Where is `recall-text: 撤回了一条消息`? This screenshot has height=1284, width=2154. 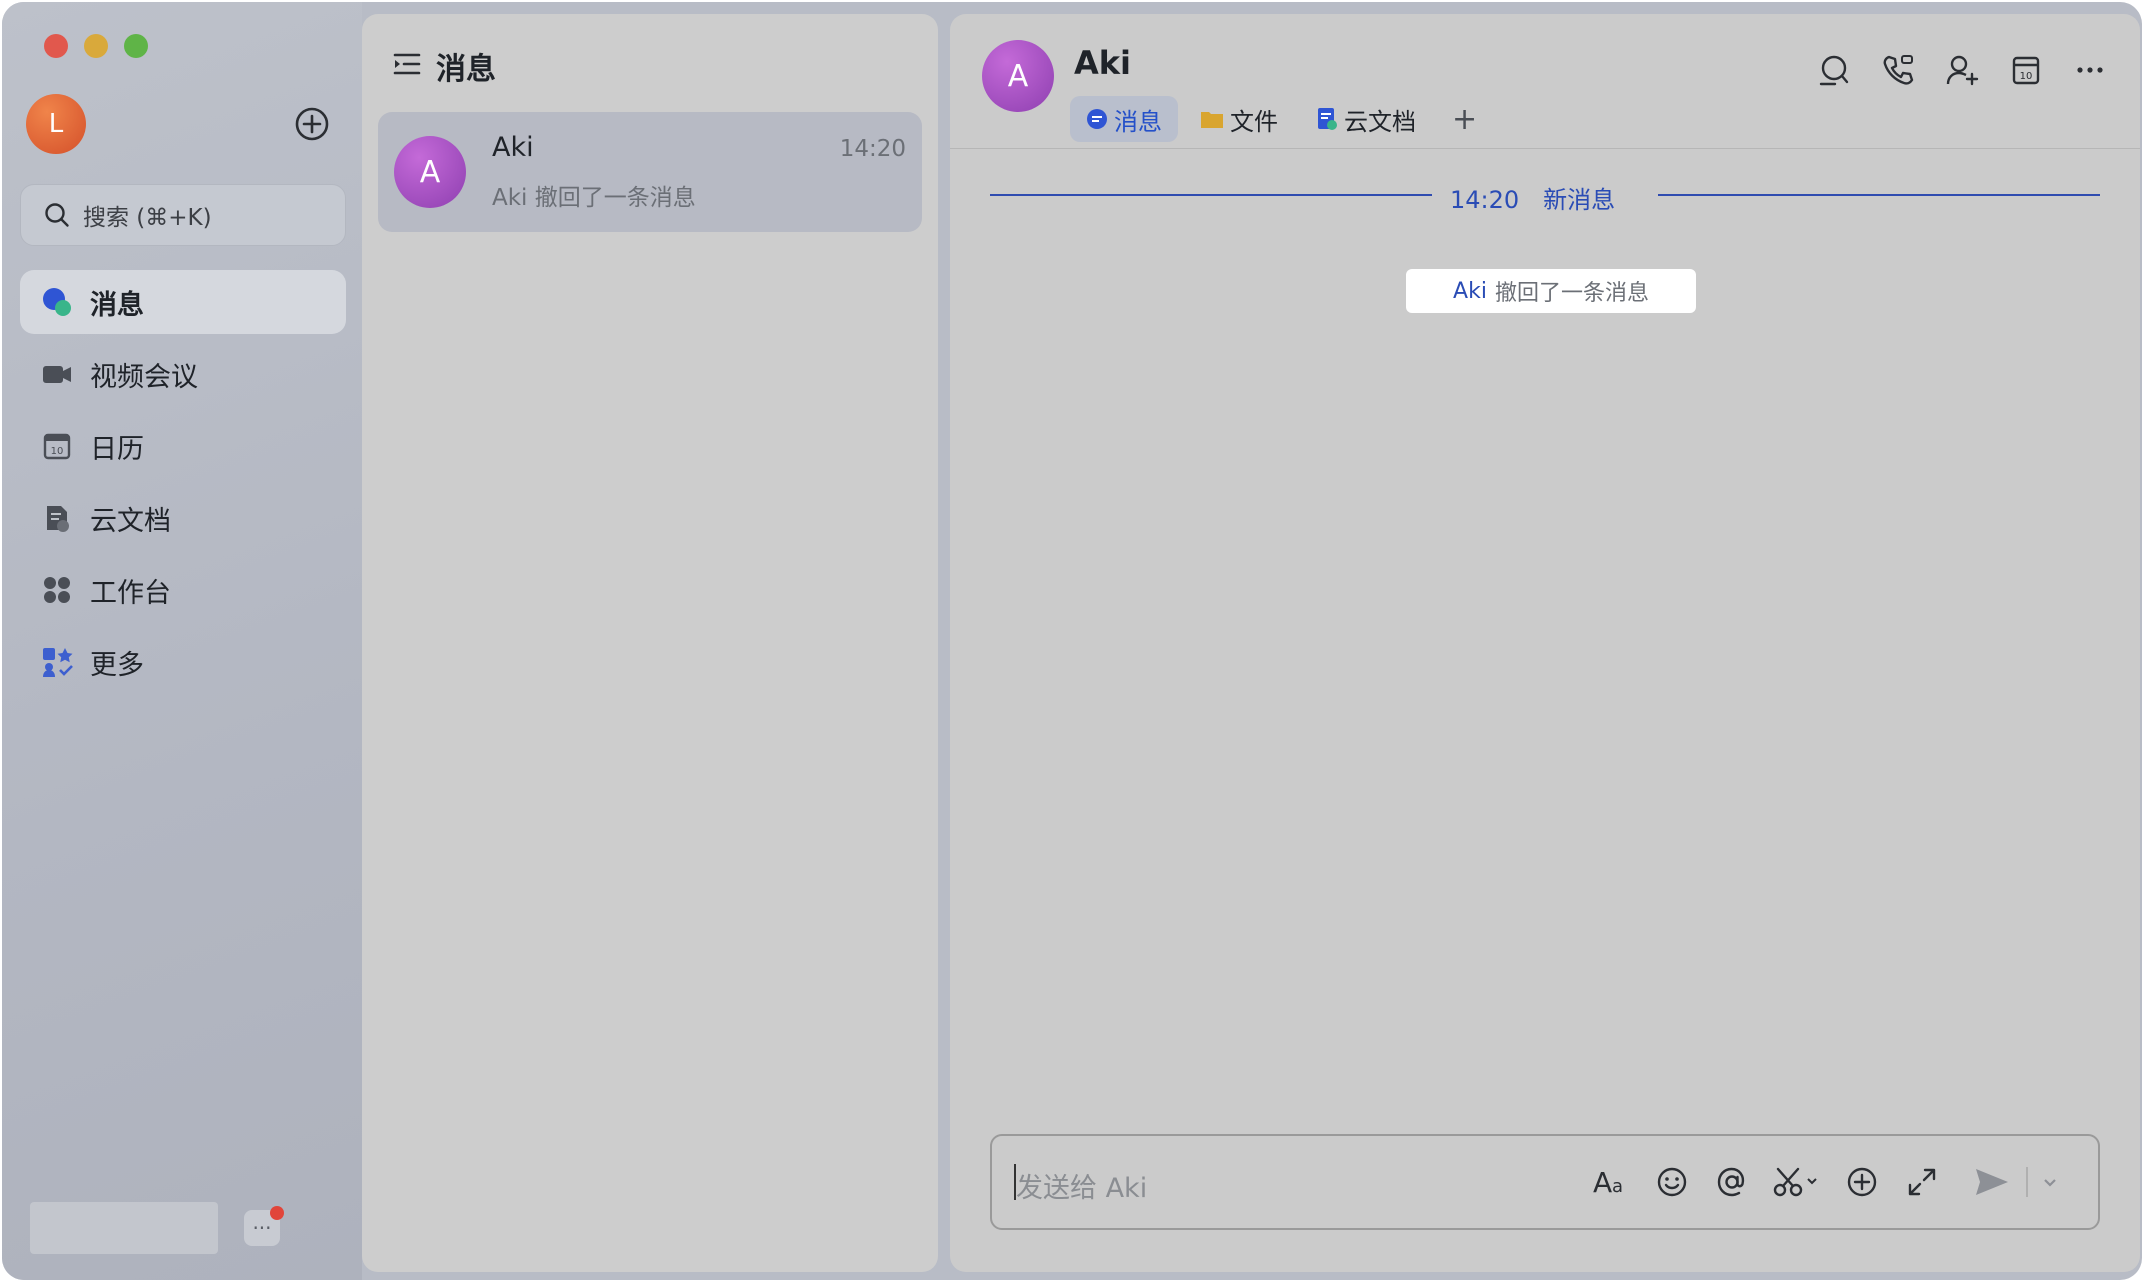
recall-text: 撤回了一条消息 is located at coordinates (1571, 293).